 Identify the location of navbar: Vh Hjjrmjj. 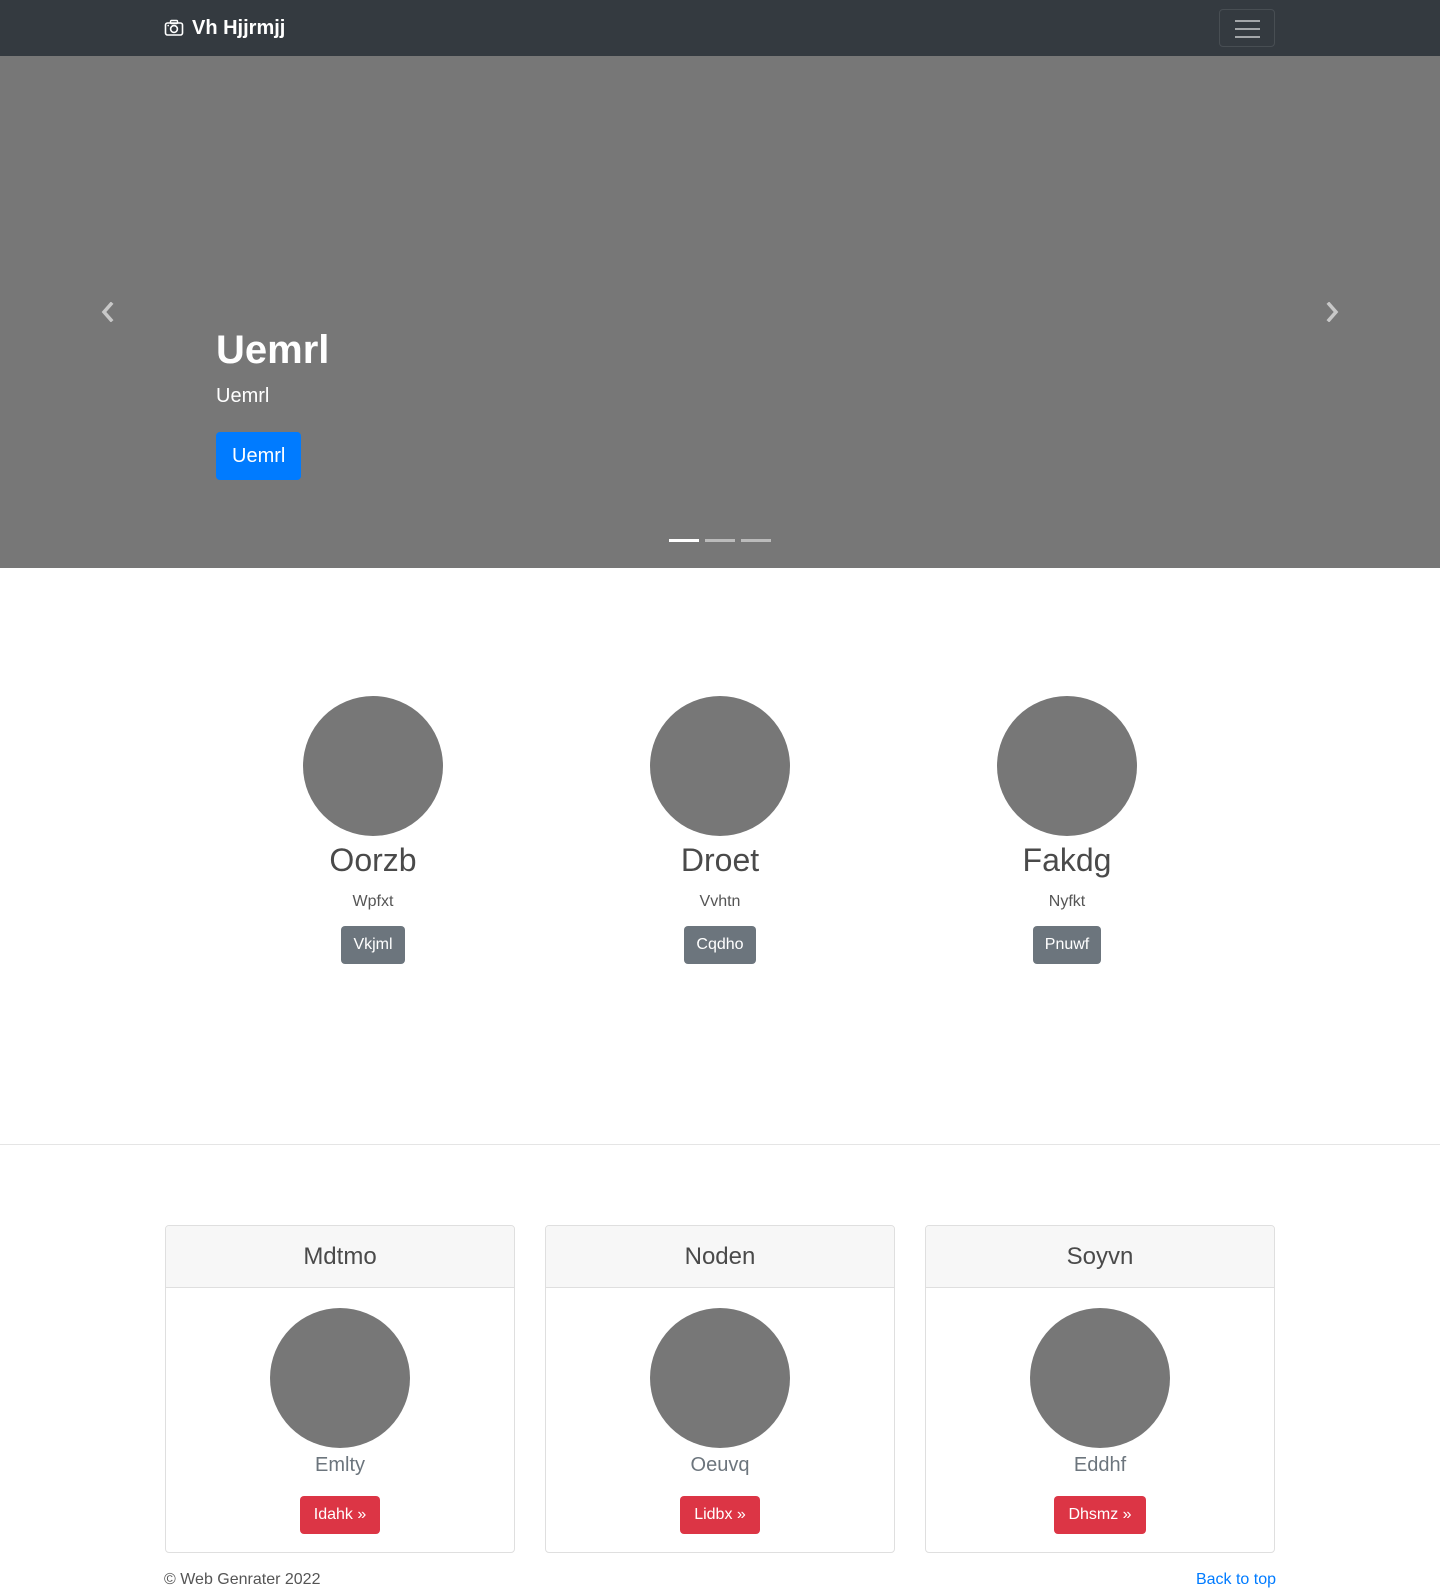
(720, 28).